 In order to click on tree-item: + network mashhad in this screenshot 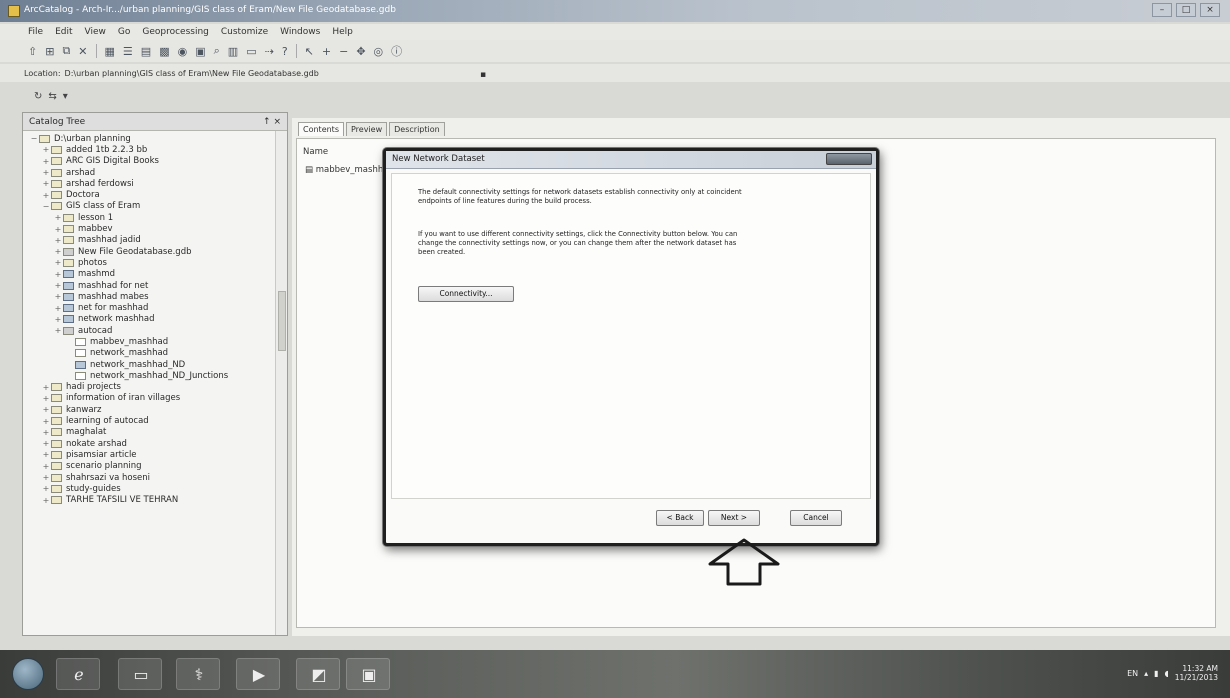, I will do `click(155, 319)`.